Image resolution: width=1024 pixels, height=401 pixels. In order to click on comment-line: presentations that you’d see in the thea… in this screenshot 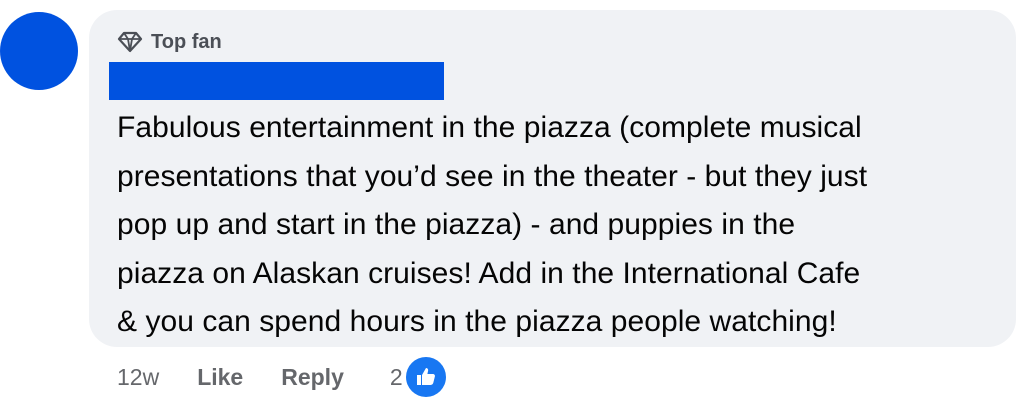, I will do `click(492, 176)`.